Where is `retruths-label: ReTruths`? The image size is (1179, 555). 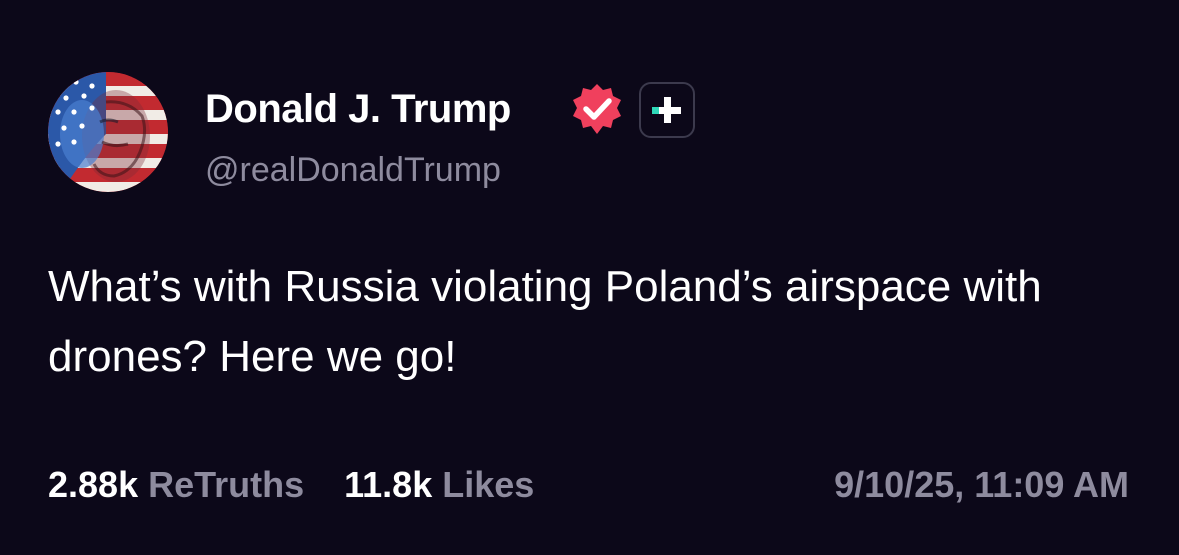 retruths-label: ReTruths is located at coordinates (226, 484).